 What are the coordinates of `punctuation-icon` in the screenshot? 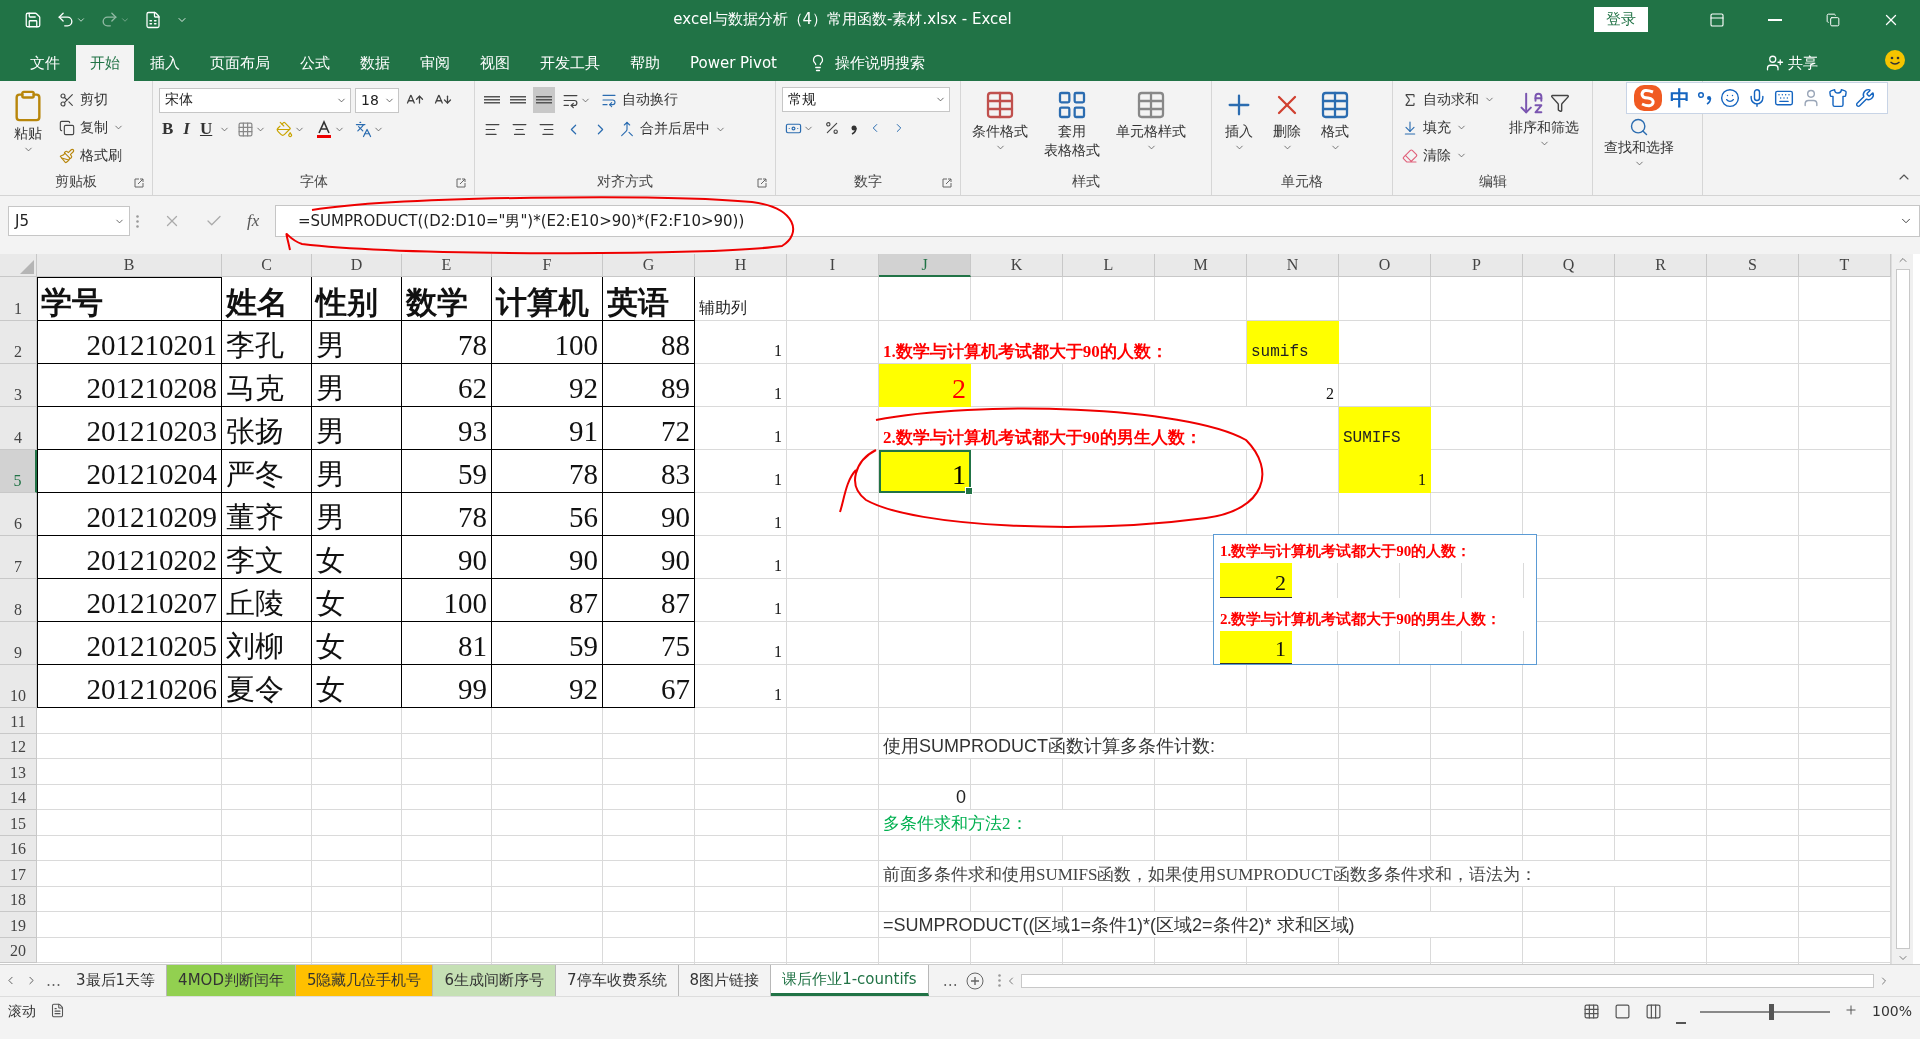 It's located at (1705, 98).